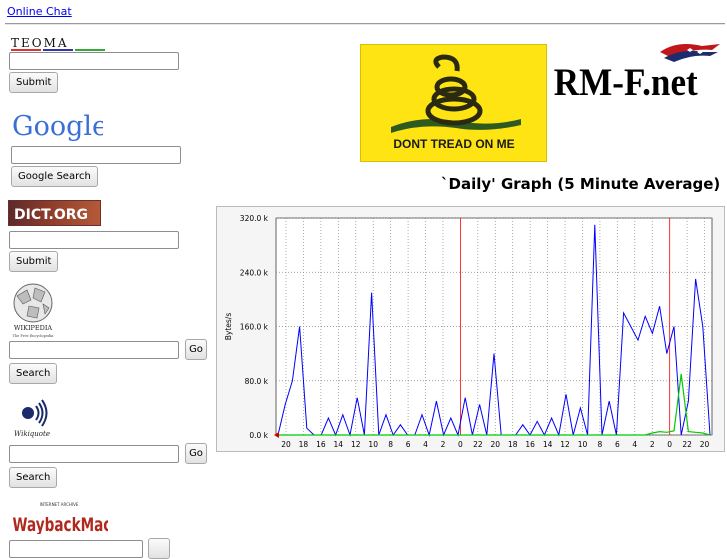 The image size is (727, 559). I want to click on rmf-net-logo: RM-F.net, so click(637, 72).